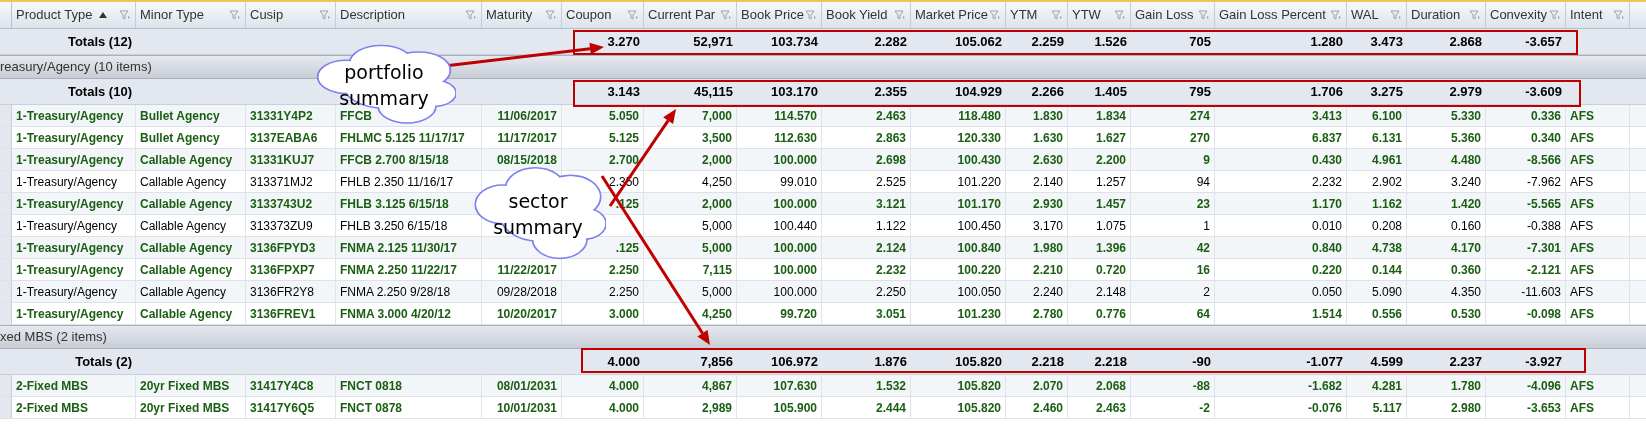  What do you see at coordinates (398, 248) in the screenshot?
I see `table-cell-text: FNMA 2.125 11/30/17` at bounding box center [398, 248].